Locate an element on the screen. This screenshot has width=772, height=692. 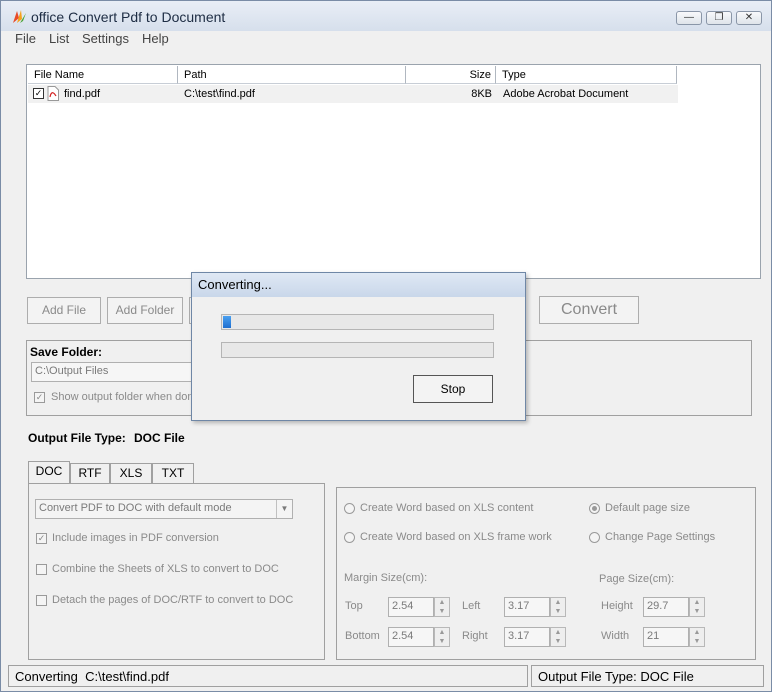
progress-fill-primary is located at coordinates (227, 322).